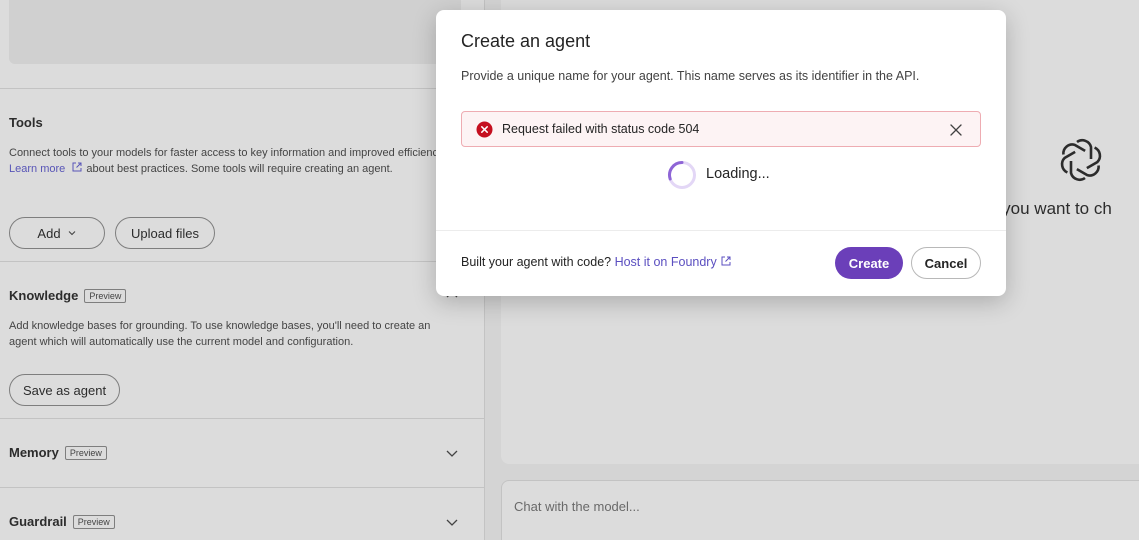 This screenshot has height=540, width=1139. I want to click on error-circle-icon, so click(484, 129).